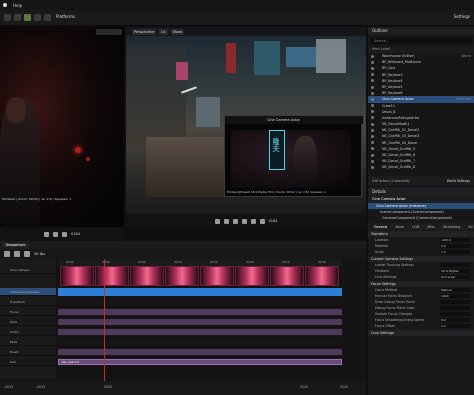 Image resolution: width=474 pixels, height=395 pixels. I want to click on track-header: CameraComponent, so click(28, 292).